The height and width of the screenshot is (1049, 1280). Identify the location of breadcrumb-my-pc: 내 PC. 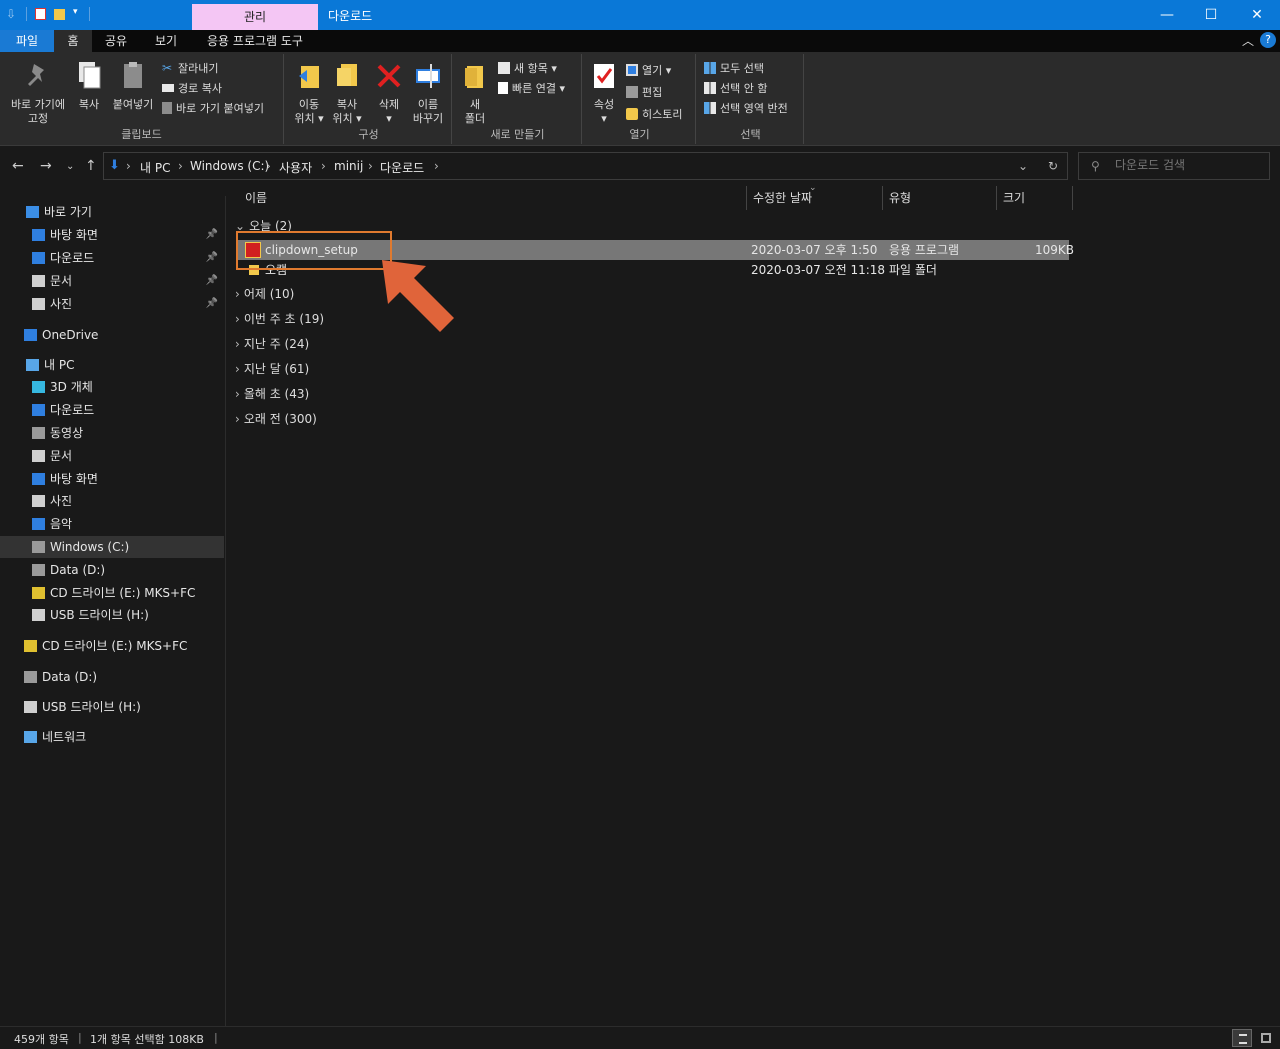
(155, 167).